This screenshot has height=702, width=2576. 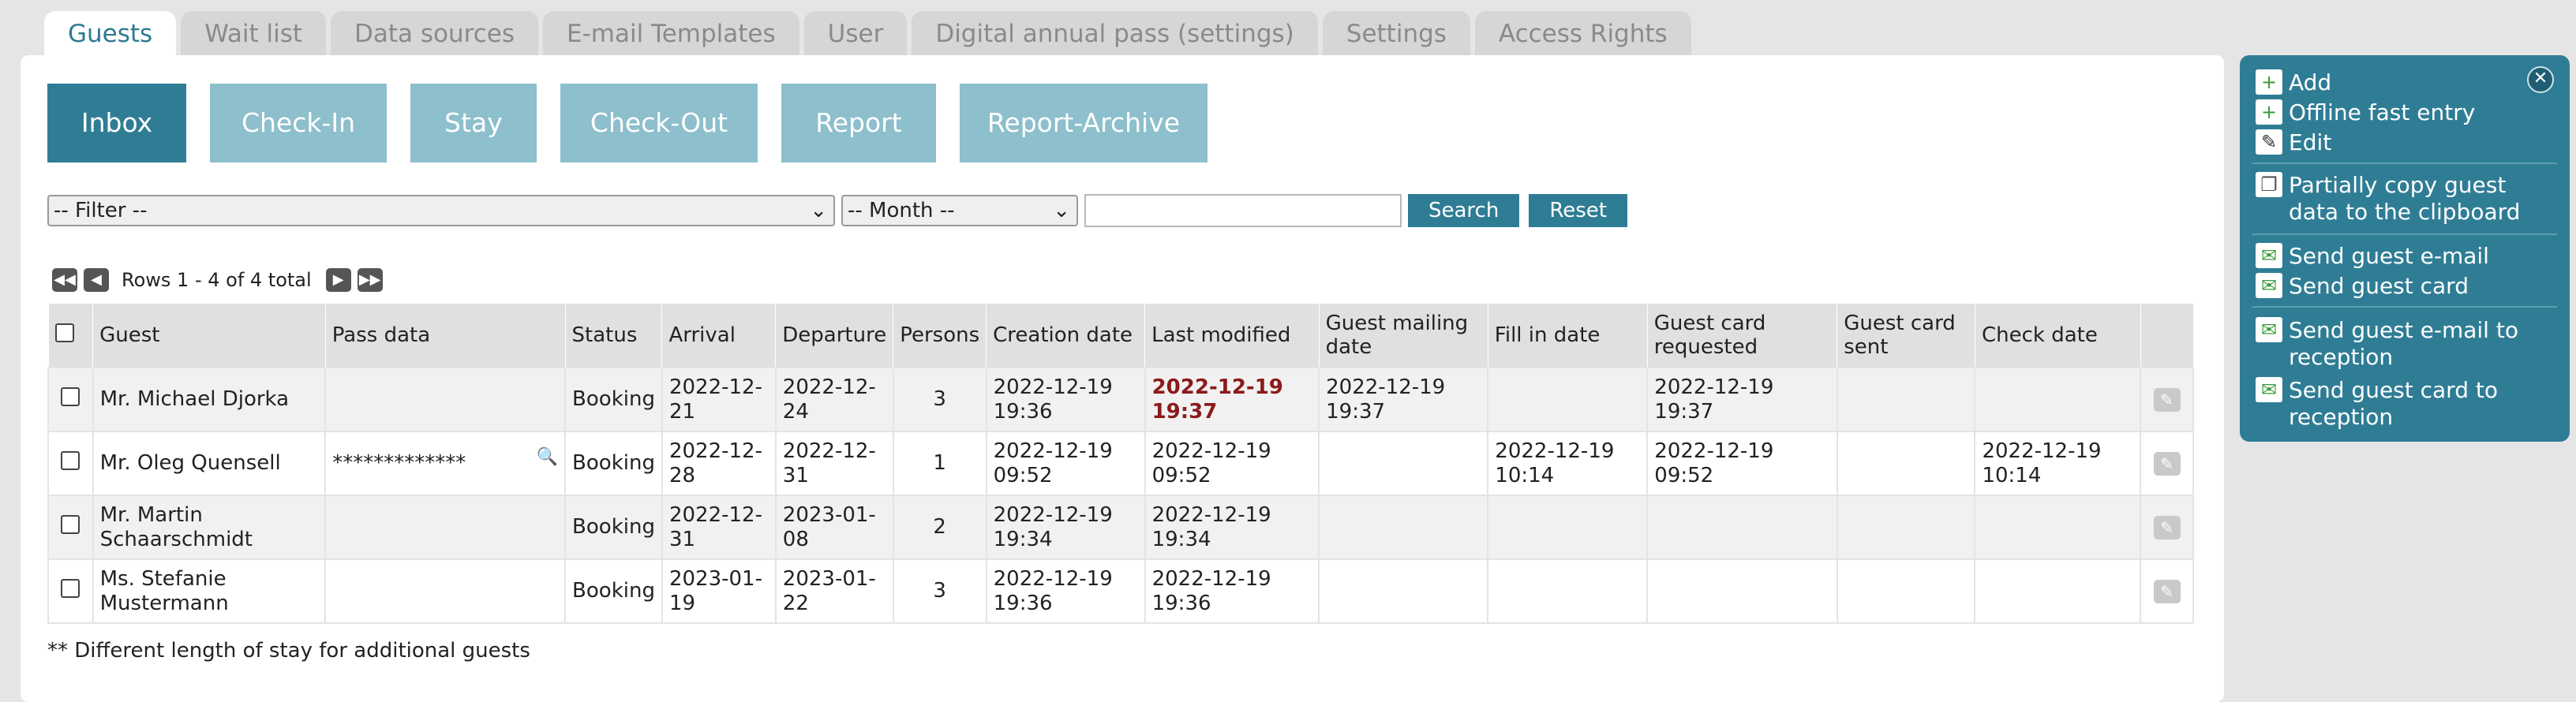 What do you see at coordinates (209, 335) in the screenshot?
I see `col-guest: Guest` at bounding box center [209, 335].